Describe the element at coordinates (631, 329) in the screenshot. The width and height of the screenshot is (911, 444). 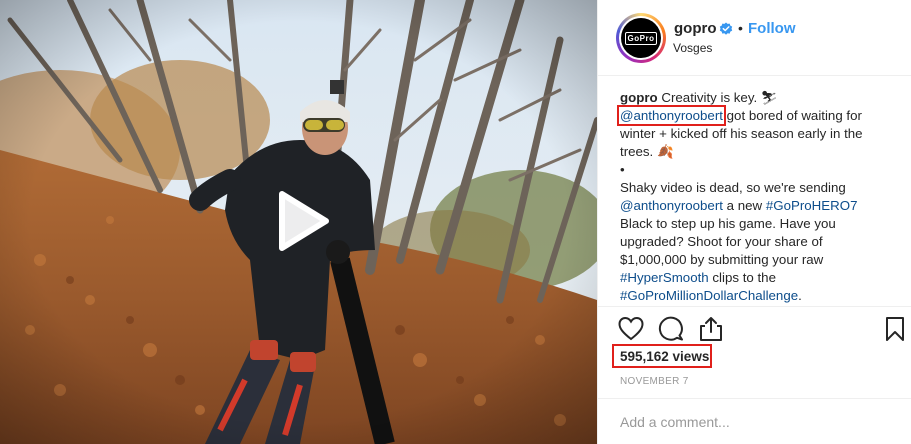
I see `heart-icon` at that location.